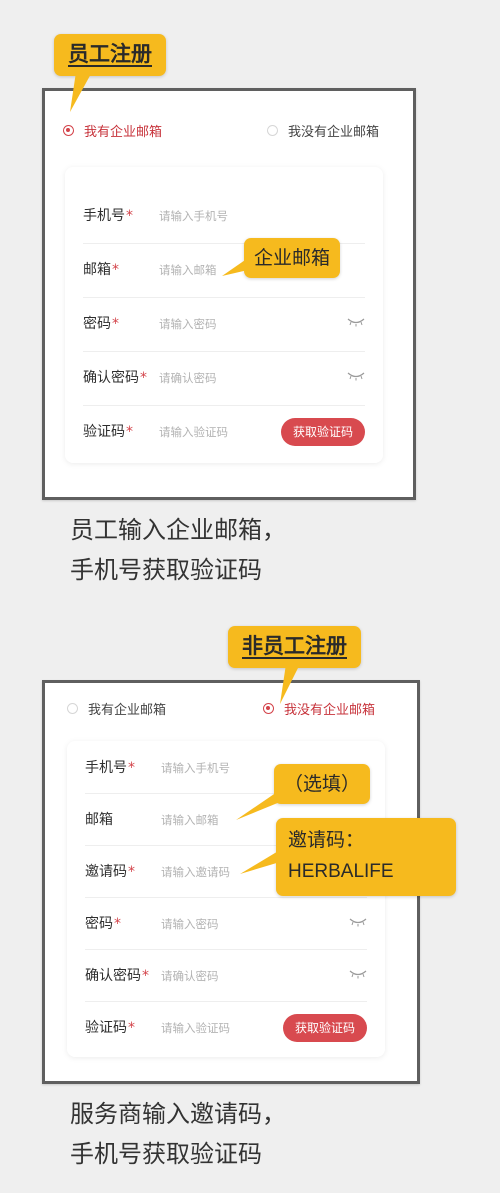  I want to click on phone-row: 手机号*, so click(224, 216).